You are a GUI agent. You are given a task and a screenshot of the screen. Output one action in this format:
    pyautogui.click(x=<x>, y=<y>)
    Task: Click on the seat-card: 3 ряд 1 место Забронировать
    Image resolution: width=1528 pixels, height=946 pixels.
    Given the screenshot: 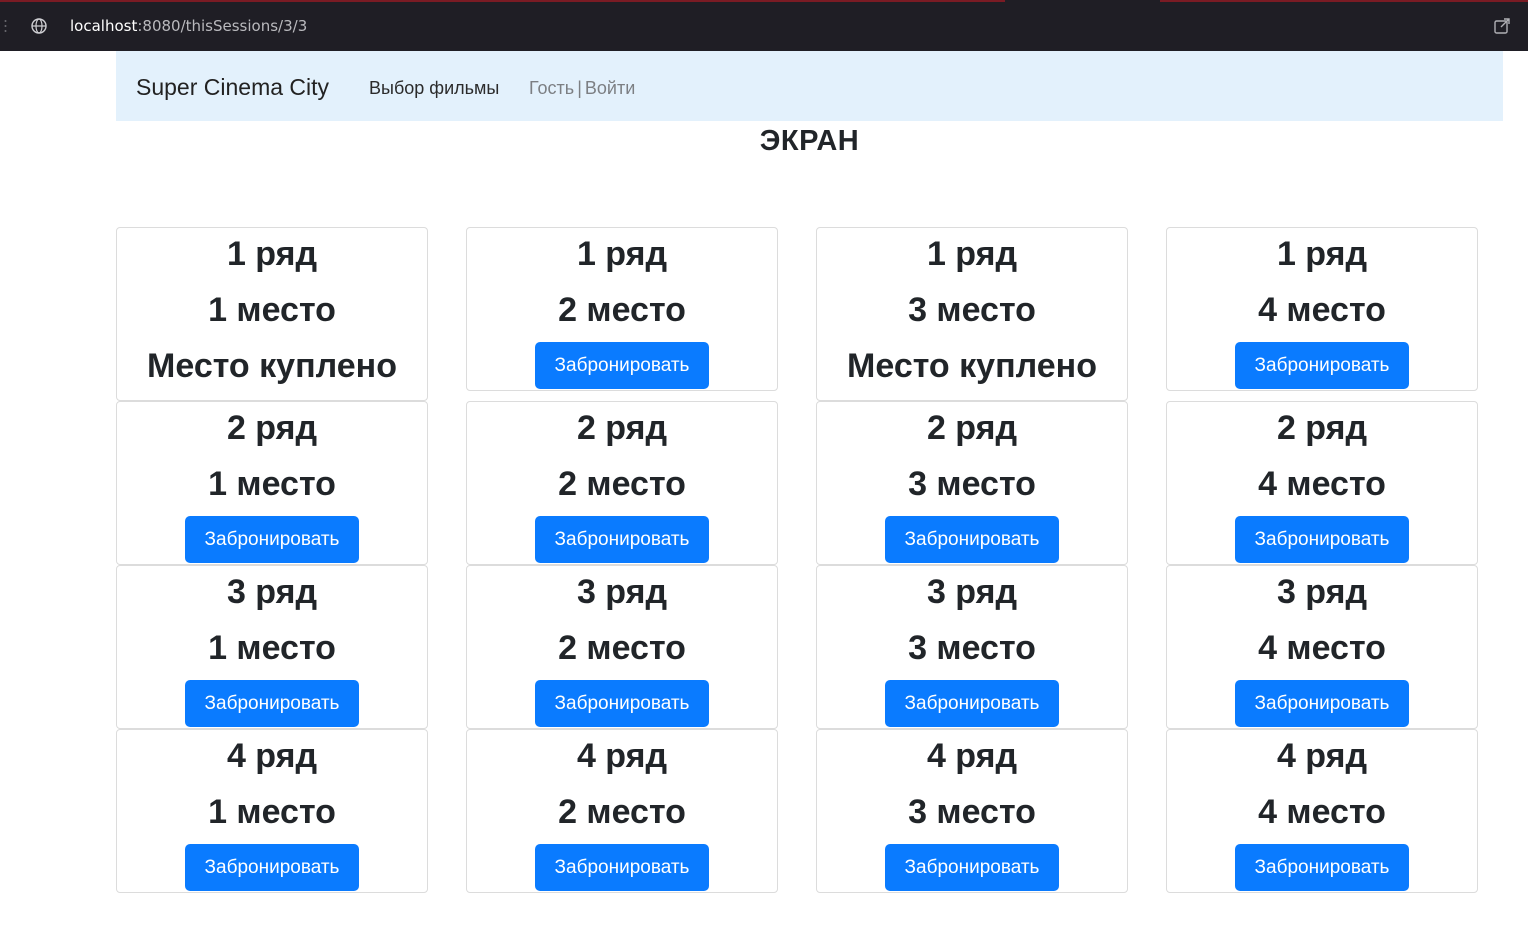 What is the action you would take?
    pyautogui.click(x=272, y=647)
    